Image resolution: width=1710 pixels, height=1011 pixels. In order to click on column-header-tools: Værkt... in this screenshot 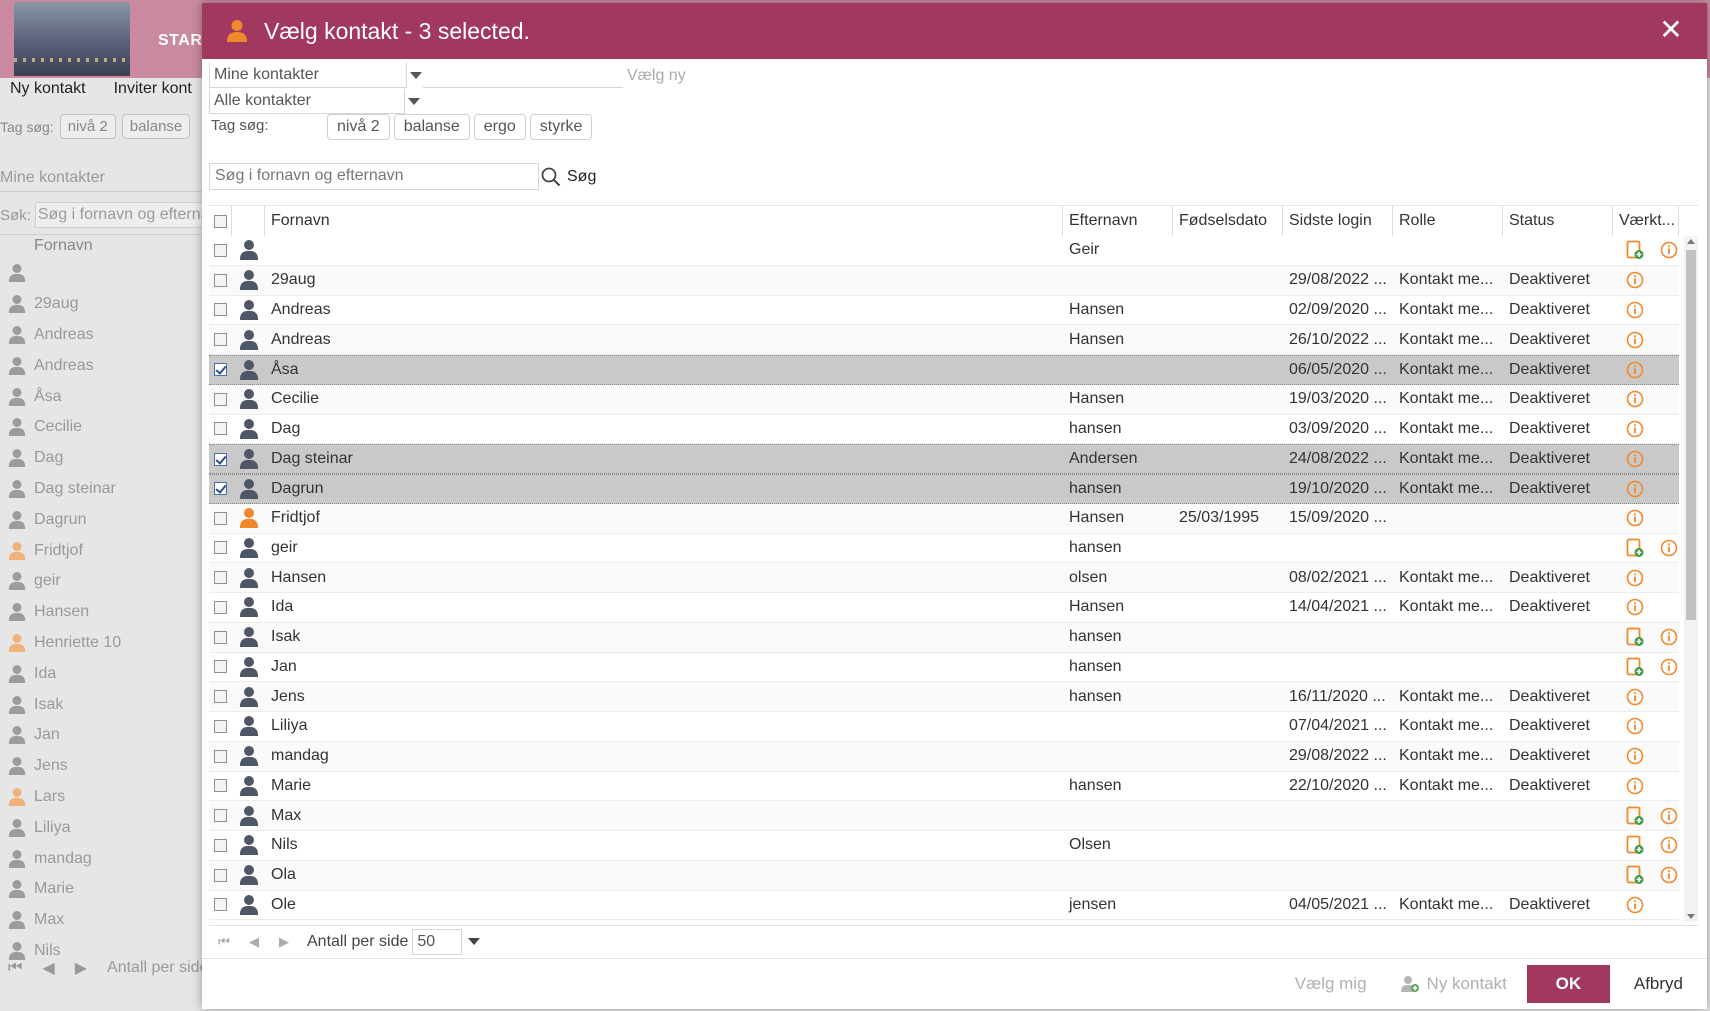, I will do `click(1646, 221)`.